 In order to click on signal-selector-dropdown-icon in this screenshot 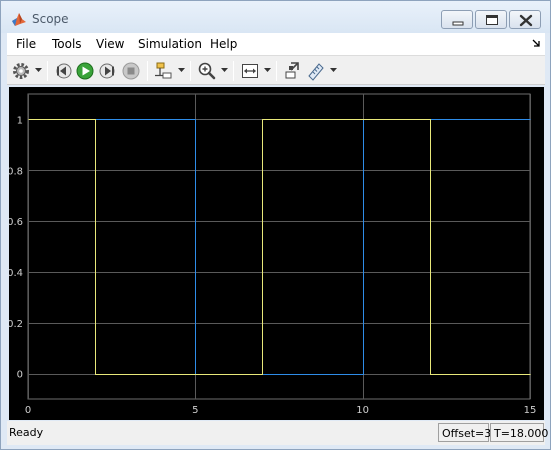, I will do `click(181, 70)`.